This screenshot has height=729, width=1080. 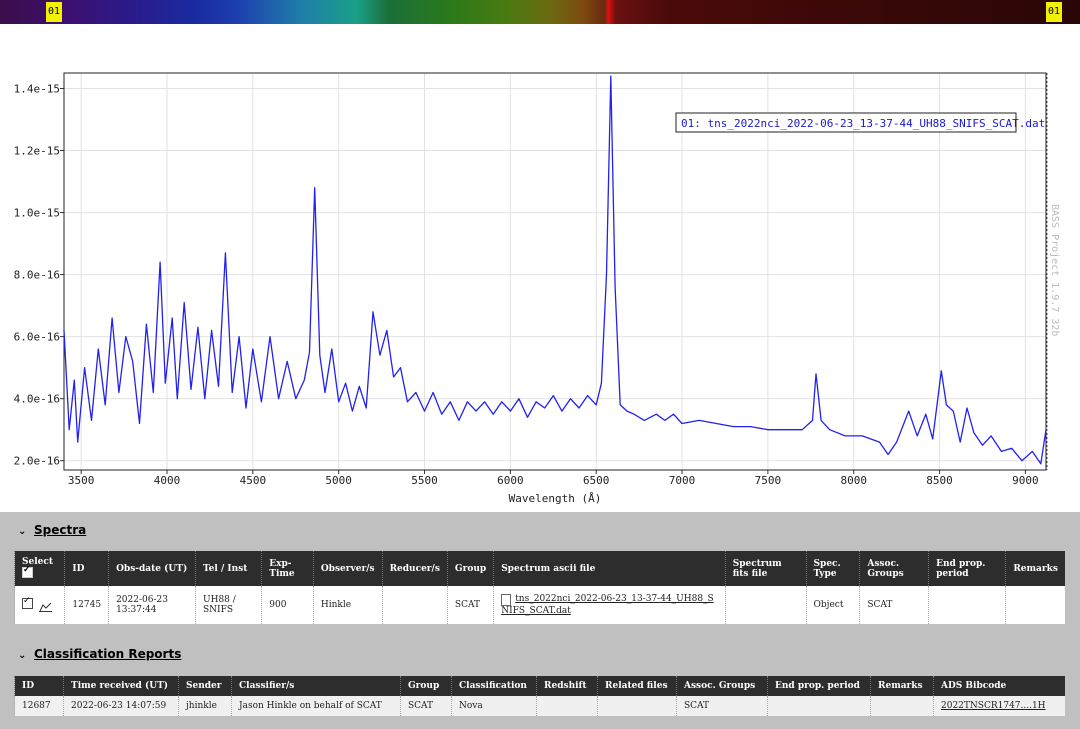 What do you see at coordinates (167, 480) in the screenshot?
I see `x-tick-label: 4000` at bounding box center [167, 480].